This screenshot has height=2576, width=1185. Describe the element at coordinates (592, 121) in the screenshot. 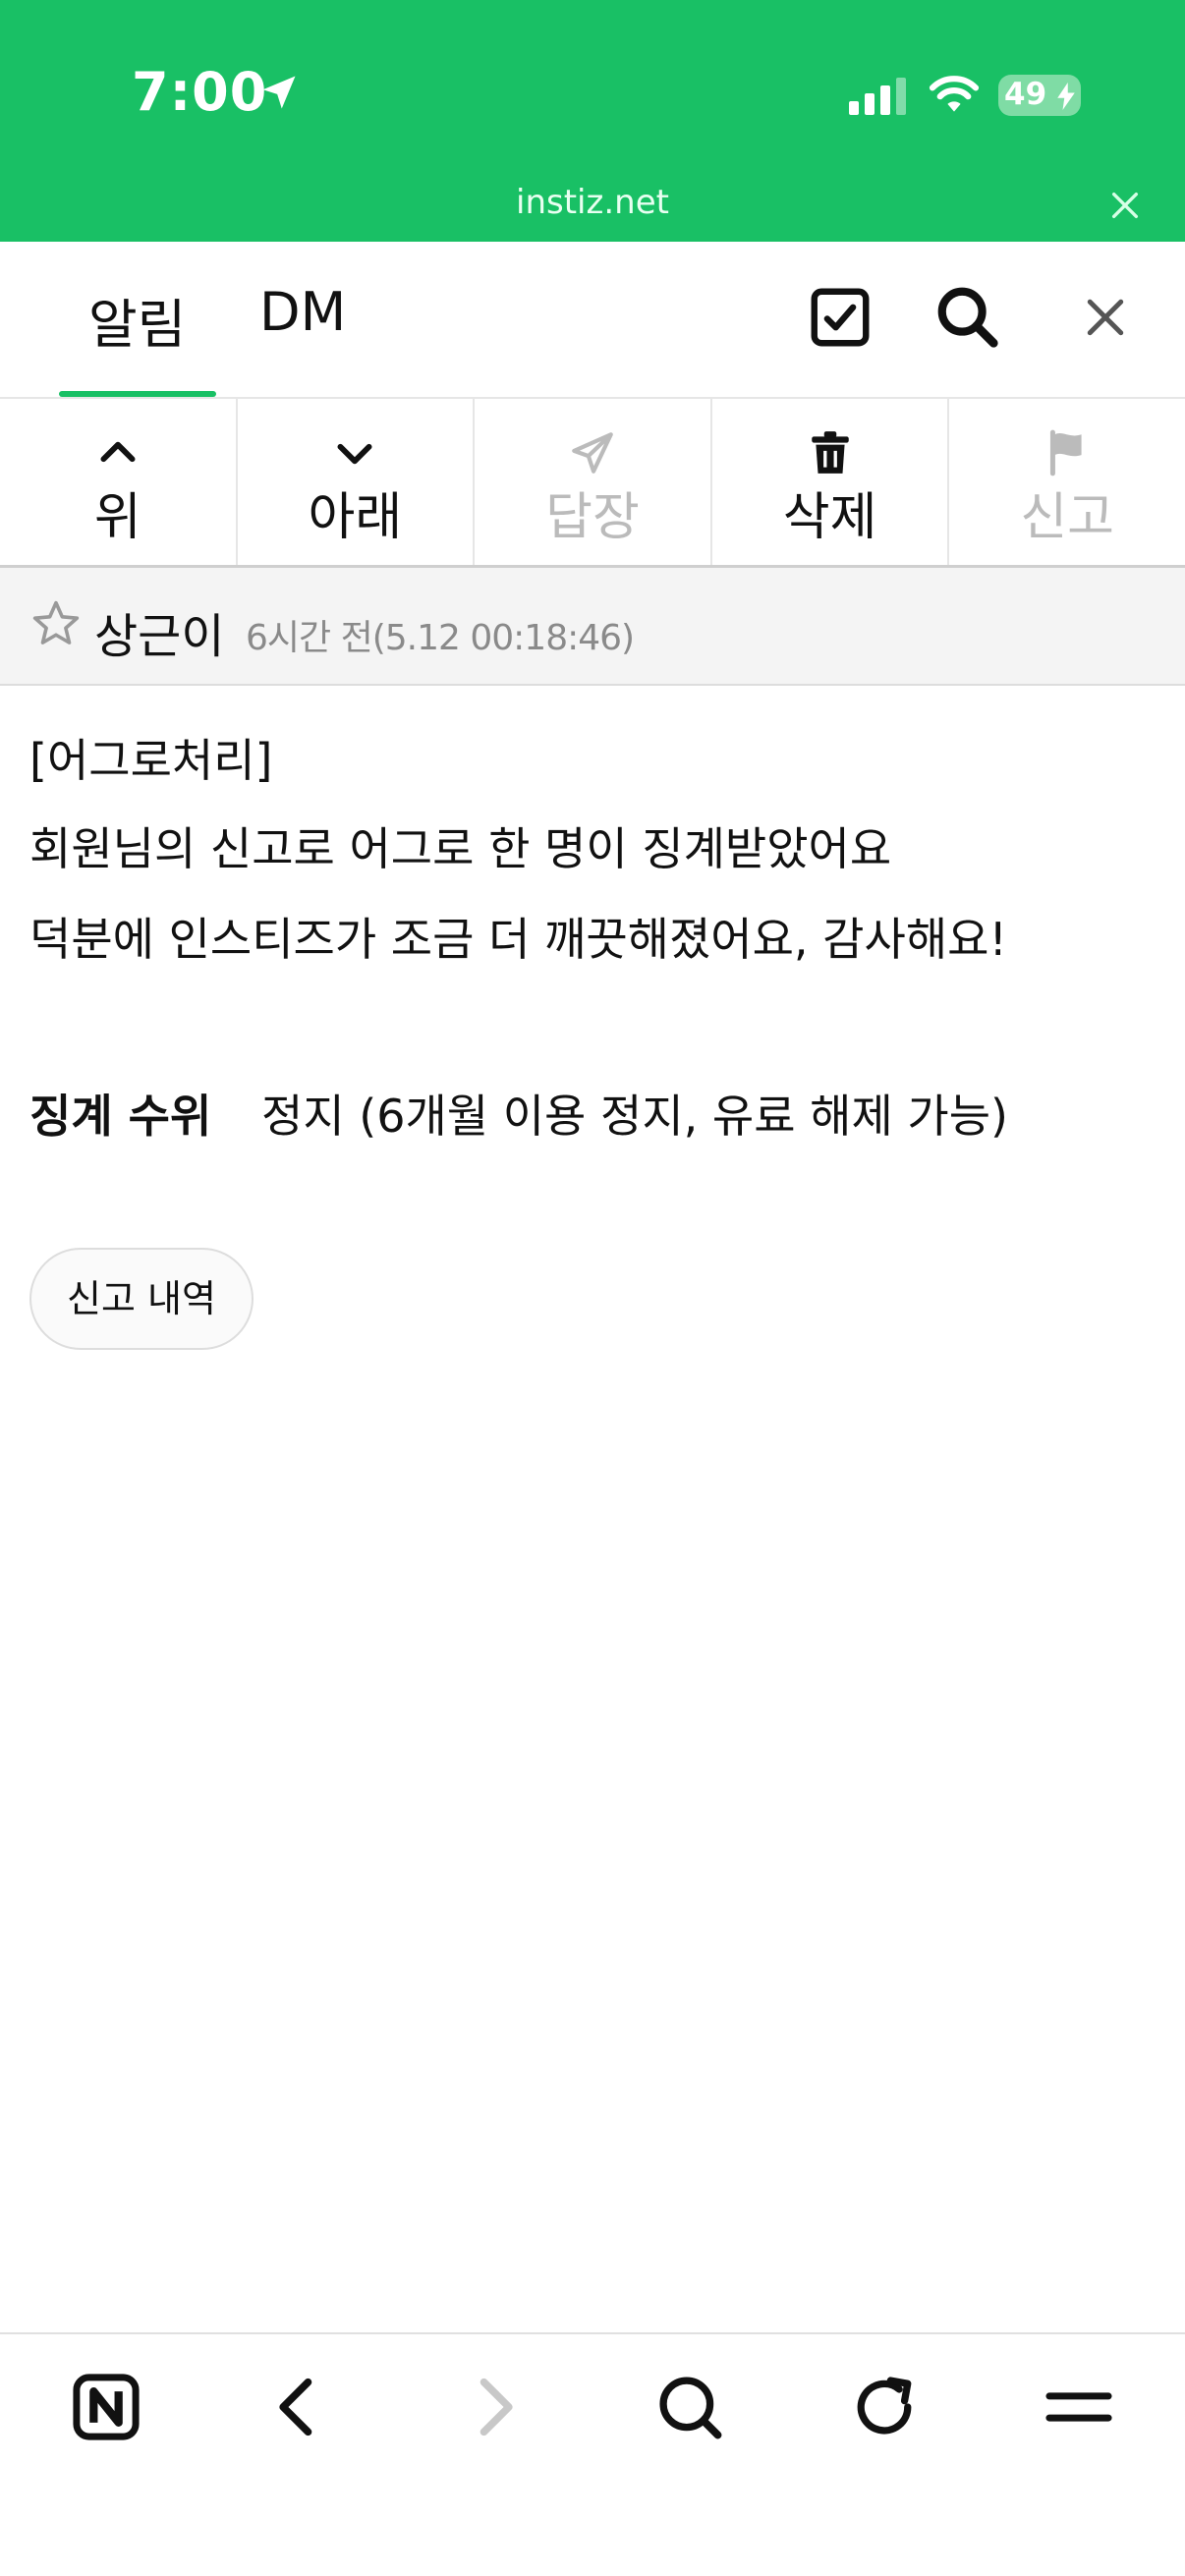

I see `status-bar: 7:00 49 instiz.net` at that location.